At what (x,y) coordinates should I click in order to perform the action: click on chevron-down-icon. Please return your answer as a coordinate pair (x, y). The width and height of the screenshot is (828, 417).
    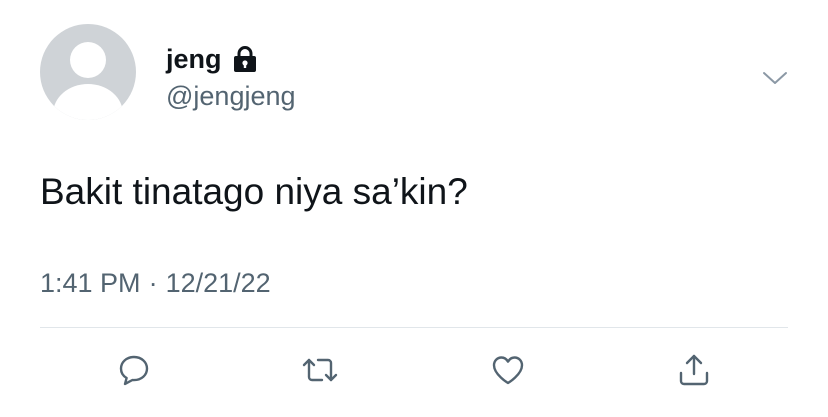
    Looking at the image, I should click on (775, 78).